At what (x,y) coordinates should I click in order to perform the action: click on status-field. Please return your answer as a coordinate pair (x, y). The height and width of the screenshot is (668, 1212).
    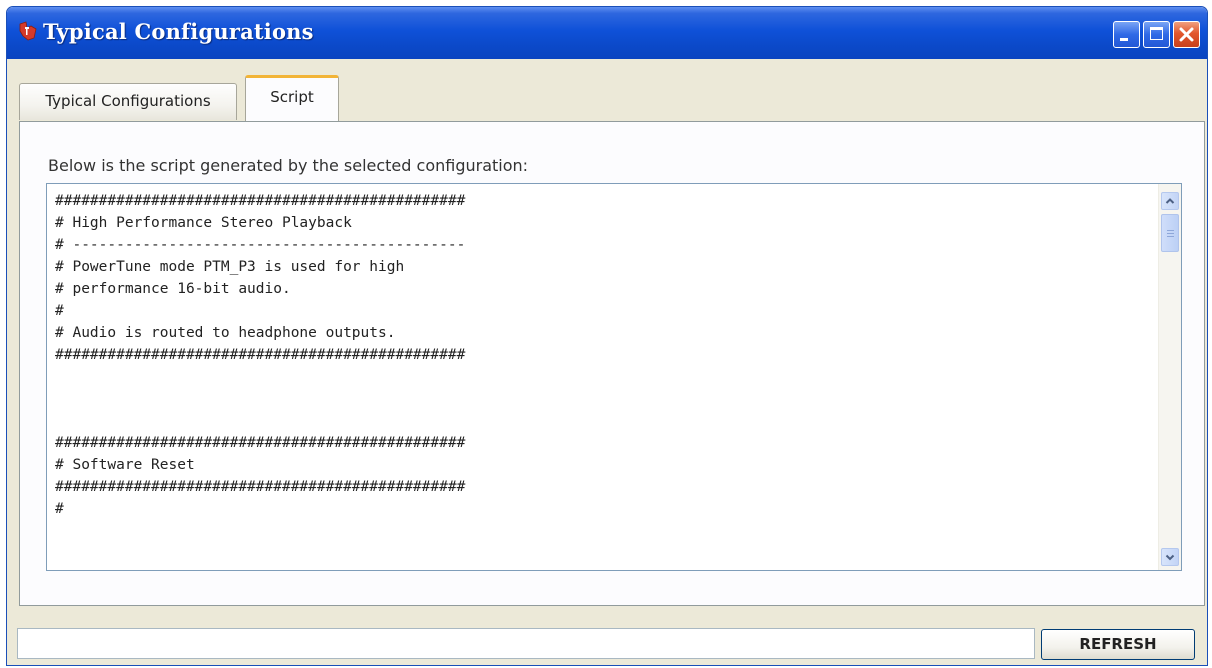
    Looking at the image, I should click on (526, 643).